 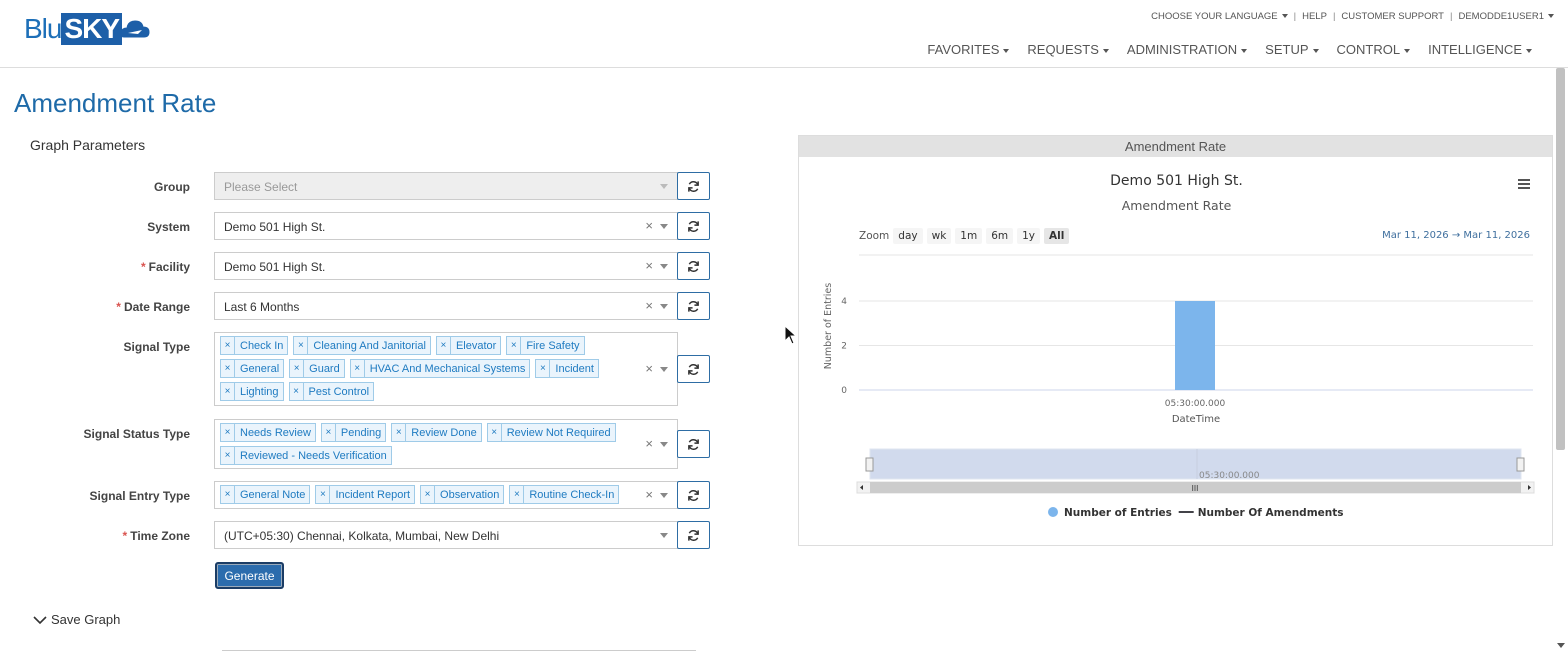 I want to click on group-select: Please Select, so click(x=446, y=186).